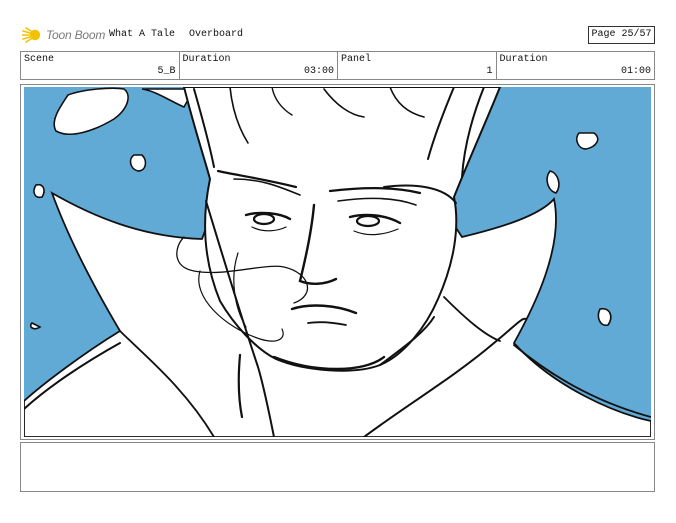  I want to click on scene-value: 5_B, so click(166, 71).